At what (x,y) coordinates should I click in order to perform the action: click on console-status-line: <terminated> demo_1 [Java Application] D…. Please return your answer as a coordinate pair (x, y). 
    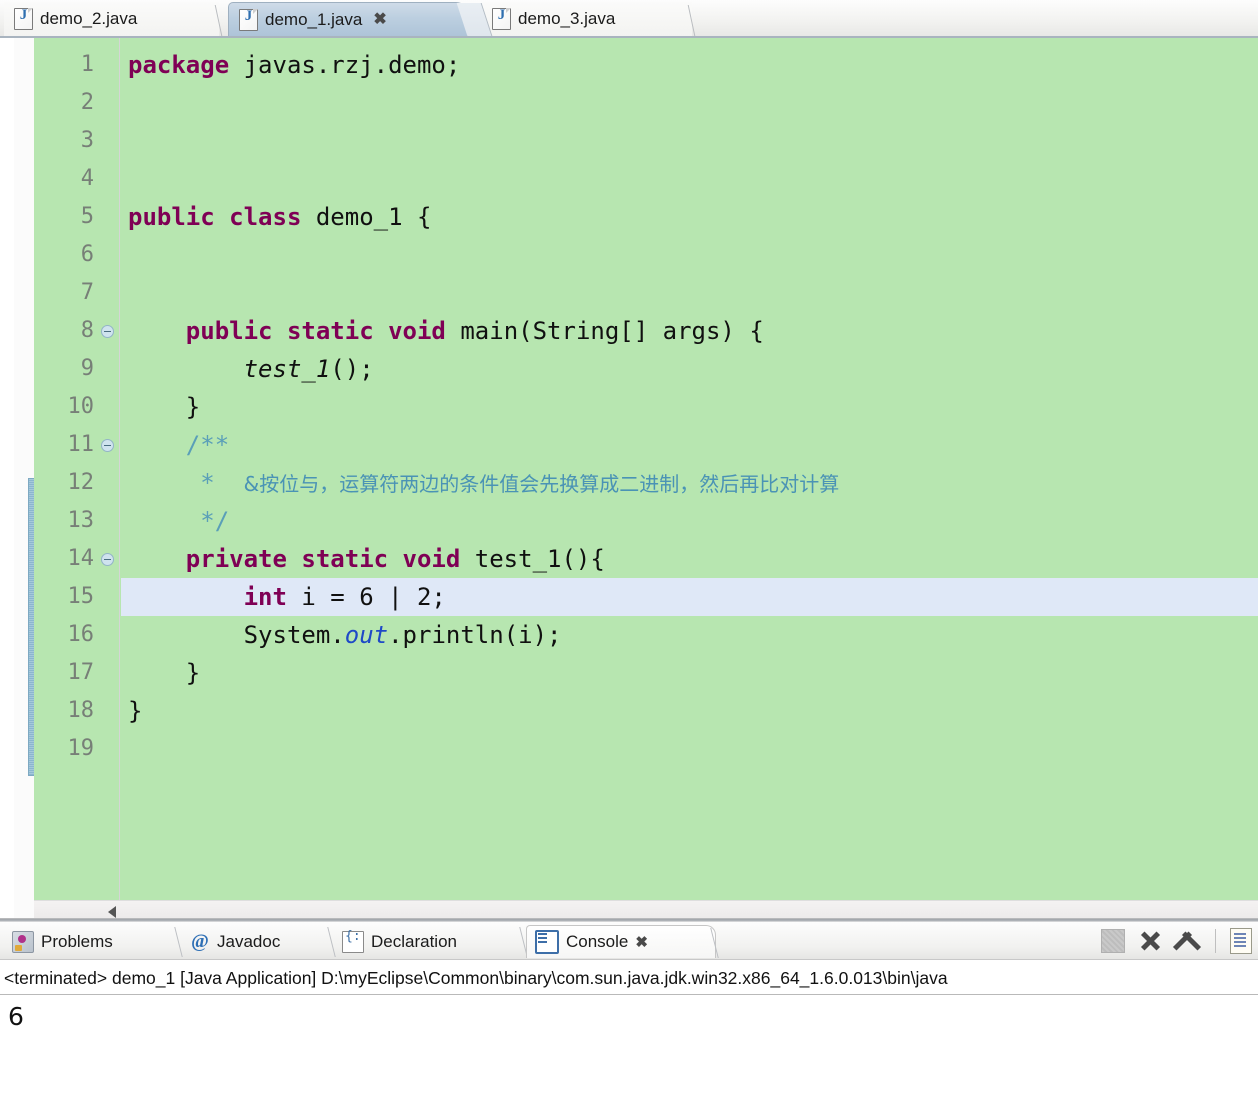
    Looking at the image, I should click on (629, 978).